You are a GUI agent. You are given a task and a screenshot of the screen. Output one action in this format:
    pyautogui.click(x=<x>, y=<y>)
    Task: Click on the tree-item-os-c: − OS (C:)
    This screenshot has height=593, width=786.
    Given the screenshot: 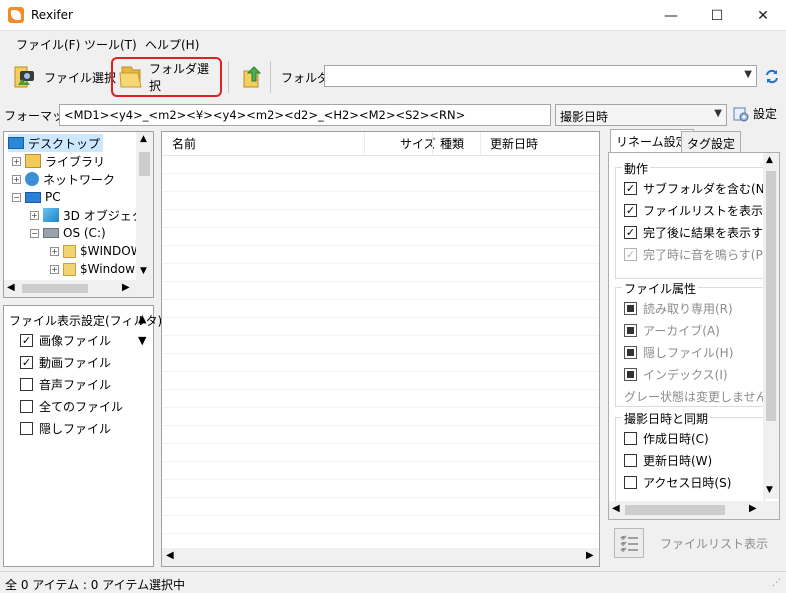 What is the action you would take?
    pyautogui.click(x=68, y=233)
    